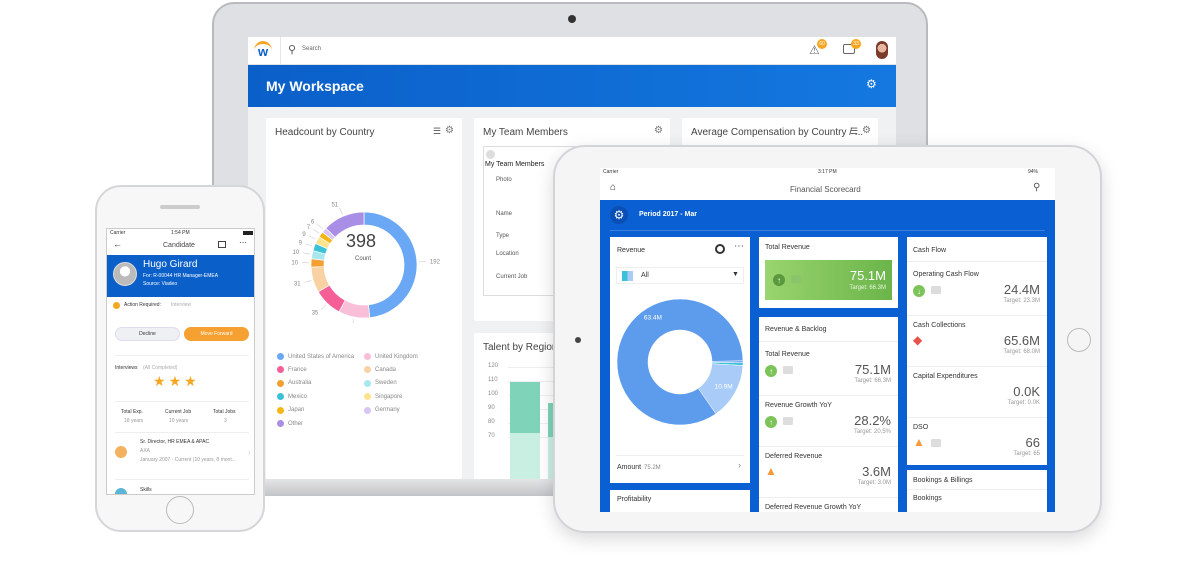 This screenshot has width=1198, height=579. I want to click on card-title: Total Revenue, so click(787, 247).